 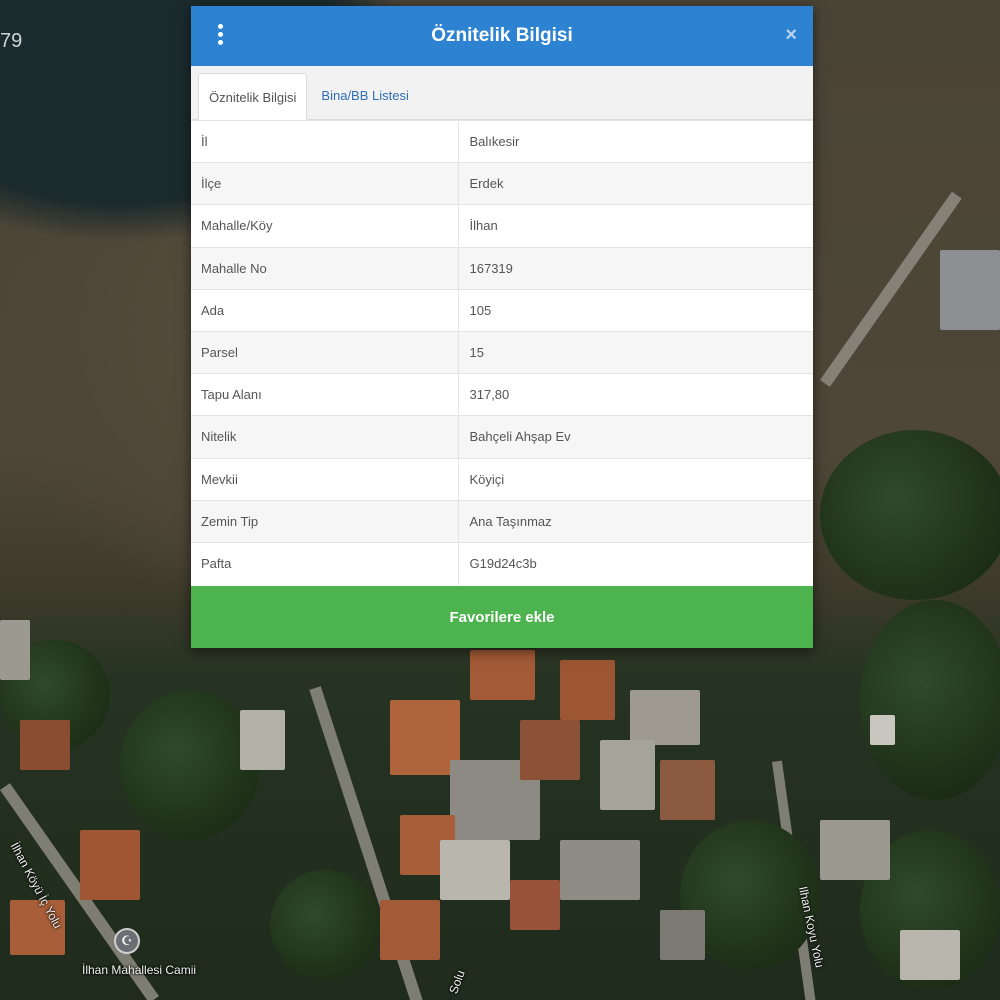 I want to click on attribute-value: Bahçeli Ahşap Ev, so click(x=635, y=436).